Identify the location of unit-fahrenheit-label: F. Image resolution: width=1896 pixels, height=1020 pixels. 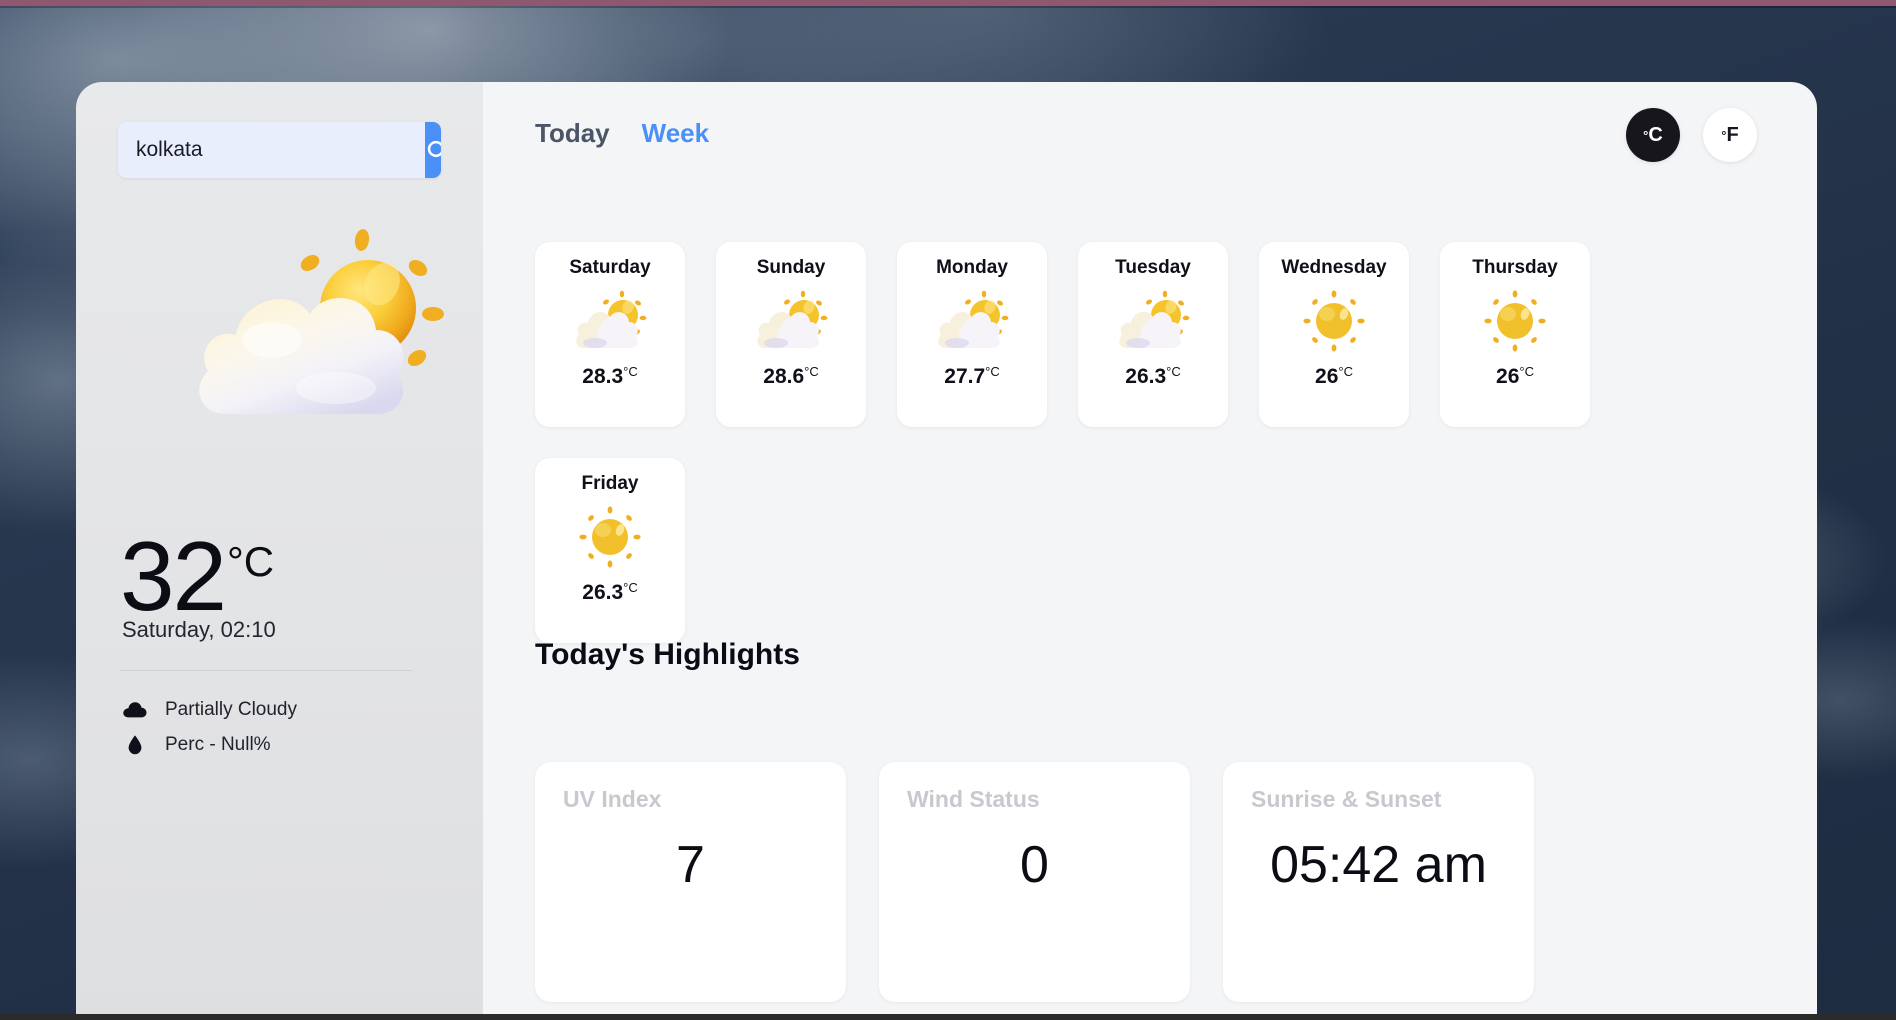
(1732, 134).